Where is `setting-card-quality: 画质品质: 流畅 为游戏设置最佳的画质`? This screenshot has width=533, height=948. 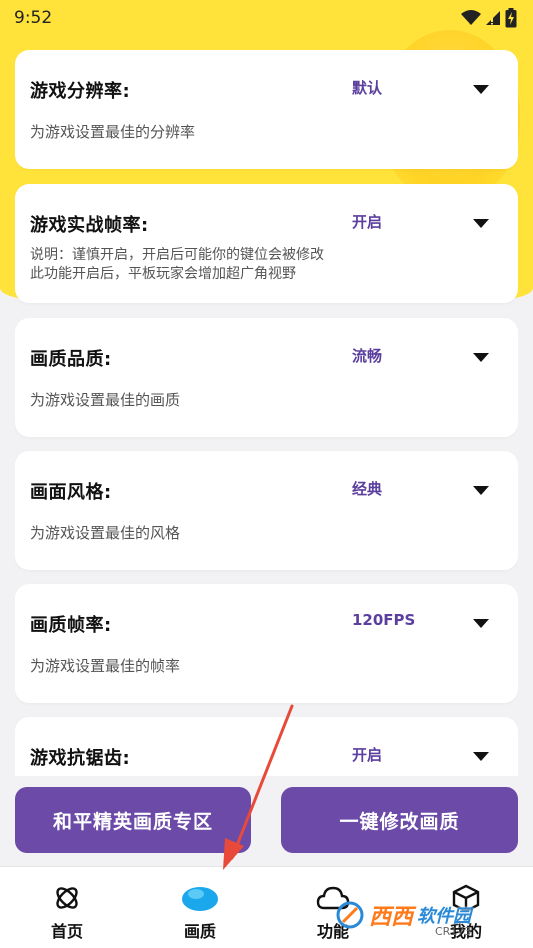
setting-card-quality: 画质品质: 流畅 为游戏设置最佳的画质 is located at coordinates (266, 377).